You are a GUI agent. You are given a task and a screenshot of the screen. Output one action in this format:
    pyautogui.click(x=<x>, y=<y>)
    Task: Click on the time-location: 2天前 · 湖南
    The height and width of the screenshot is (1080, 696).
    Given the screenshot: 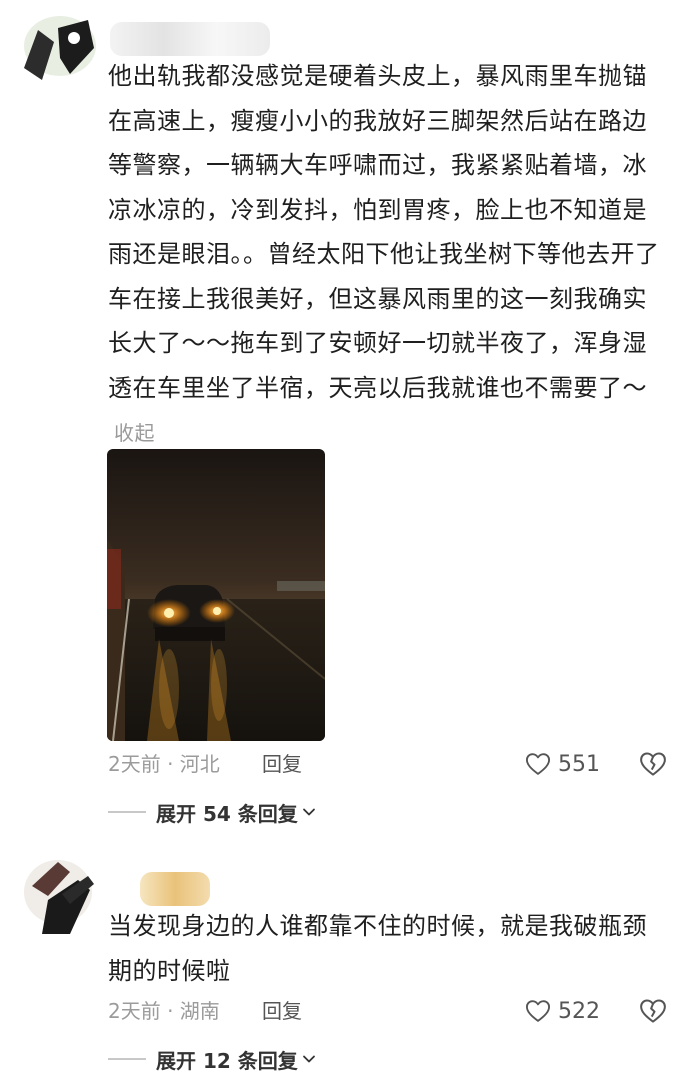 What is the action you would take?
    pyautogui.click(x=164, y=1011)
    